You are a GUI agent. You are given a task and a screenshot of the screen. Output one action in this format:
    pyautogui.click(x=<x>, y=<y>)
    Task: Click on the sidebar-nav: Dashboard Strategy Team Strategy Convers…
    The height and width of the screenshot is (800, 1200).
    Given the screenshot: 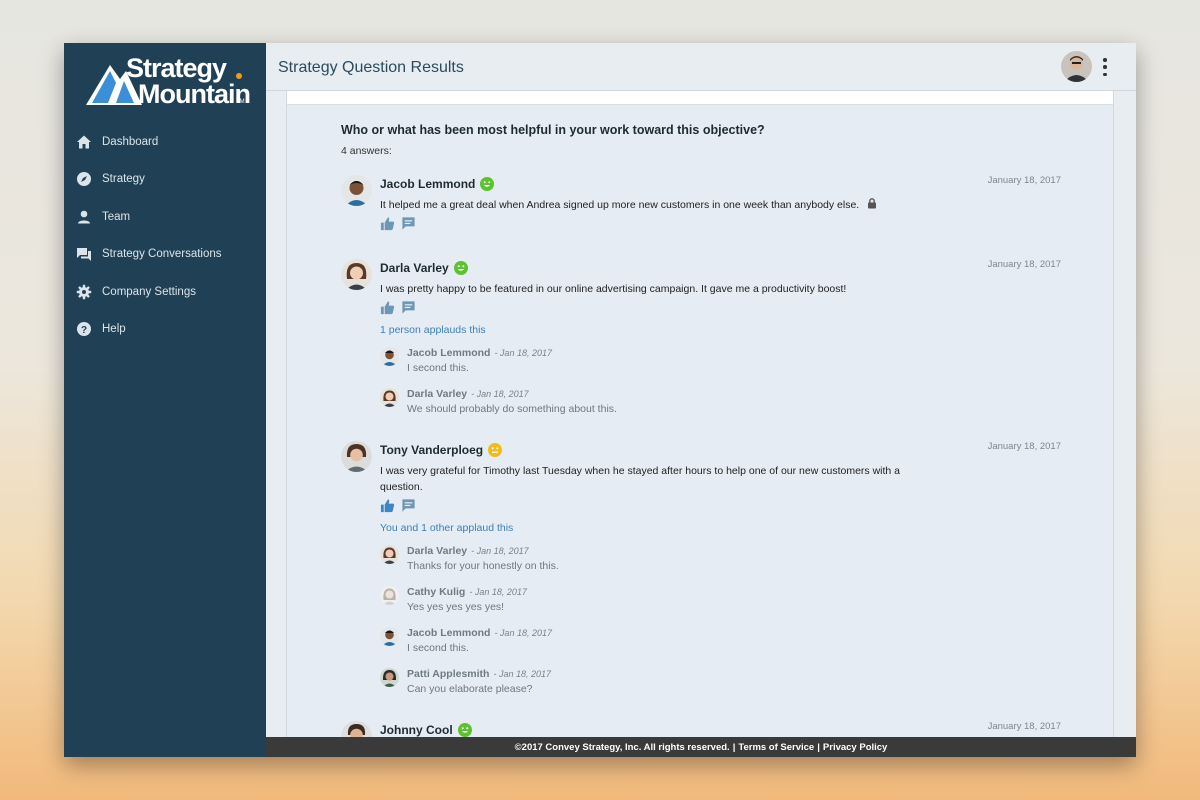 What is the action you would take?
    pyautogui.click(x=165, y=235)
    